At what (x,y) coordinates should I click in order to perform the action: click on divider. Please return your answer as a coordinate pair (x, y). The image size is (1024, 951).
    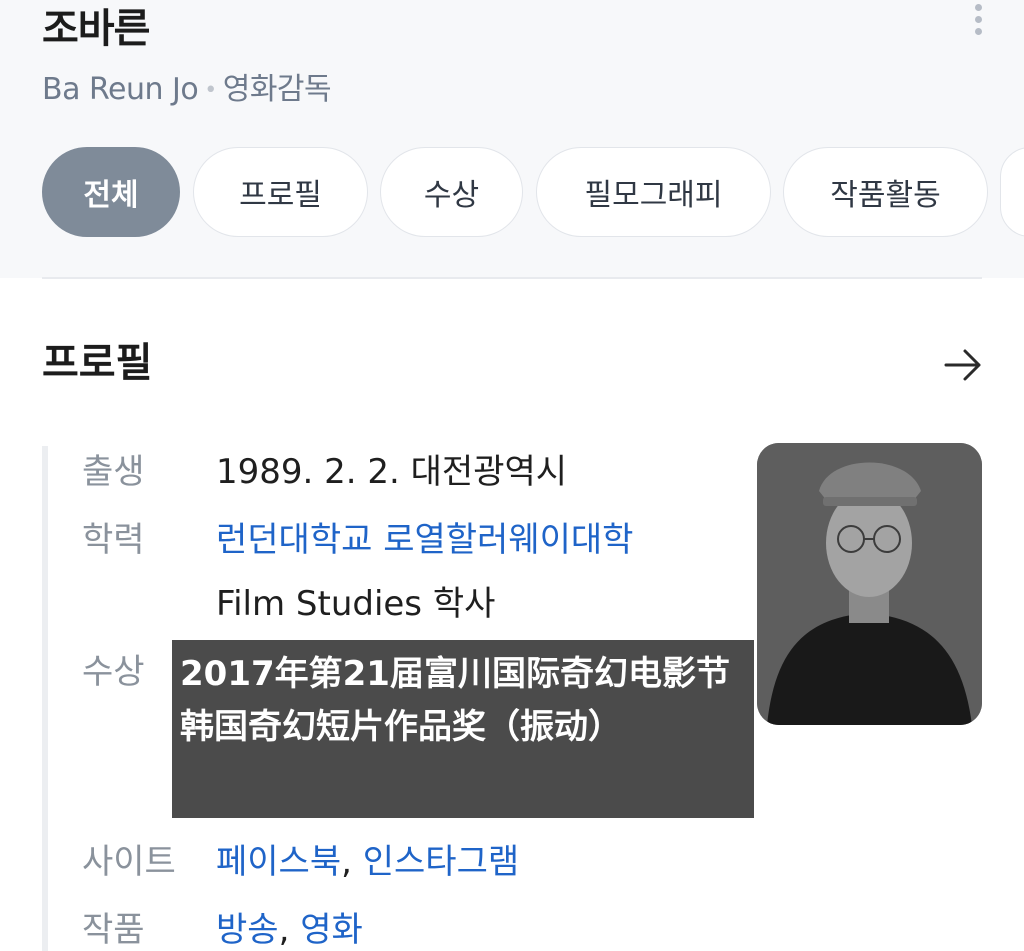
    Looking at the image, I should click on (512, 278).